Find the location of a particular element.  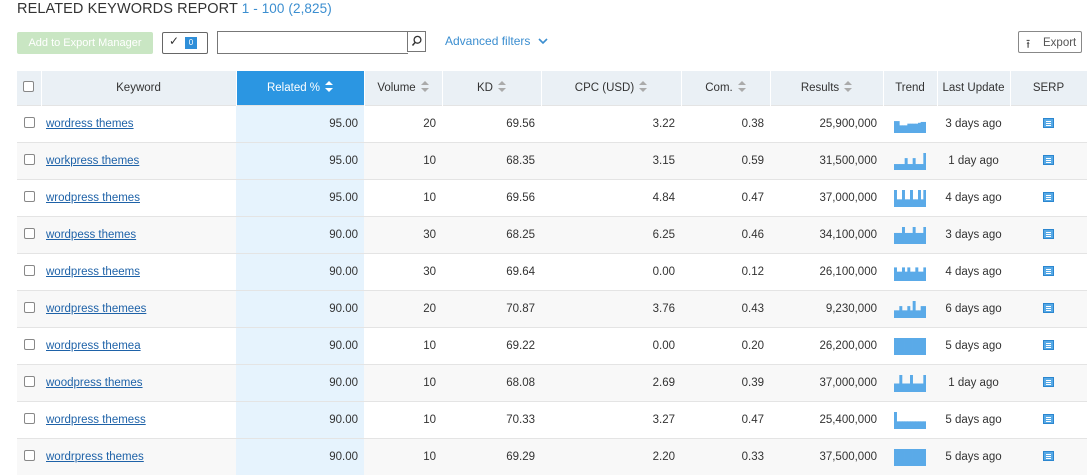

row-select-cell is located at coordinates (29, 161).